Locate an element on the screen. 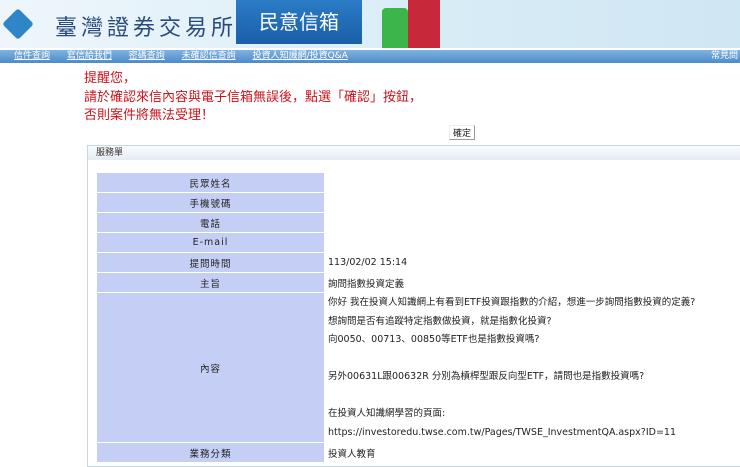  nav-unconfirmed-query: 未確認信查詢 is located at coordinates (209, 56).